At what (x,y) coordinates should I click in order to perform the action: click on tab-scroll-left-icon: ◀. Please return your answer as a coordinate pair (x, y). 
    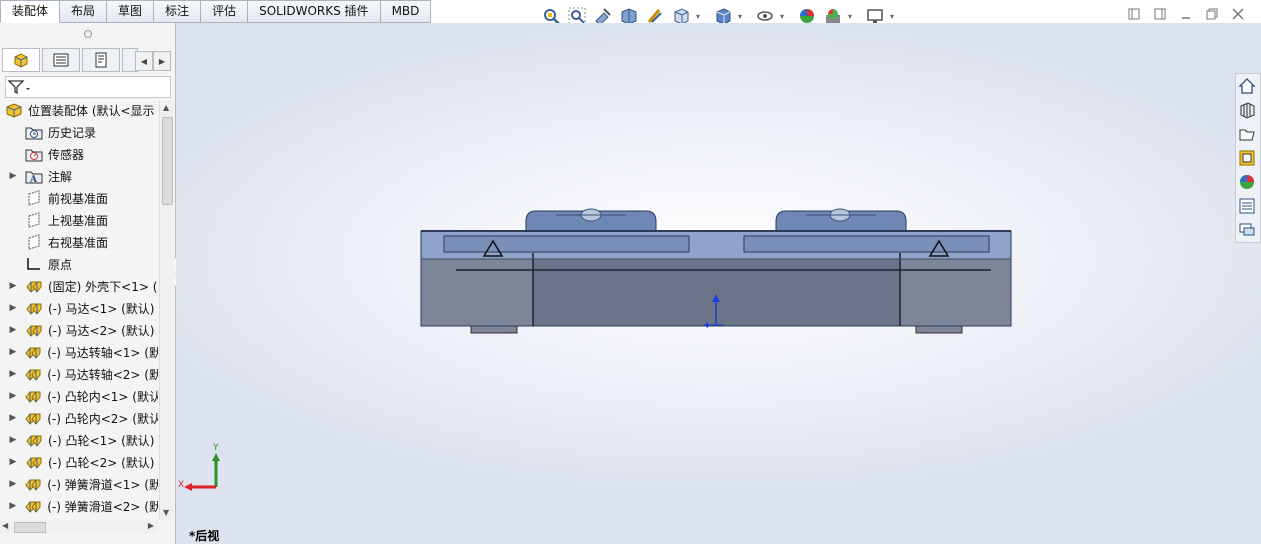
    Looking at the image, I should click on (144, 61).